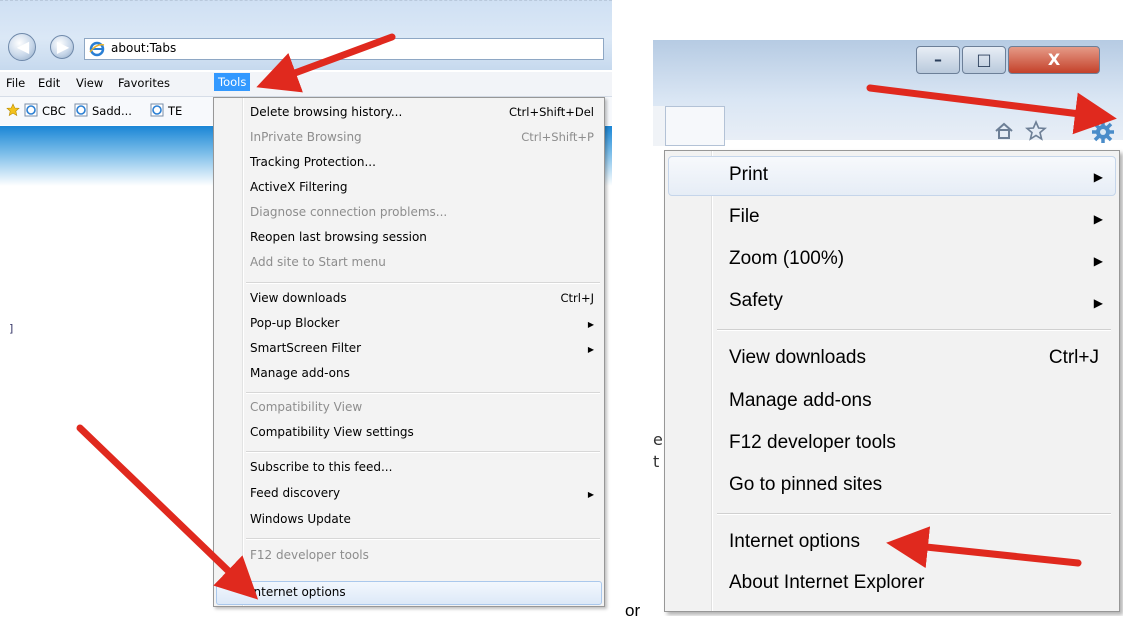 The width and height of the screenshot is (1129, 621). What do you see at coordinates (748, 175) in the screenshot?
I see `menu-item-print: Print` at bounding box center [748, 175].